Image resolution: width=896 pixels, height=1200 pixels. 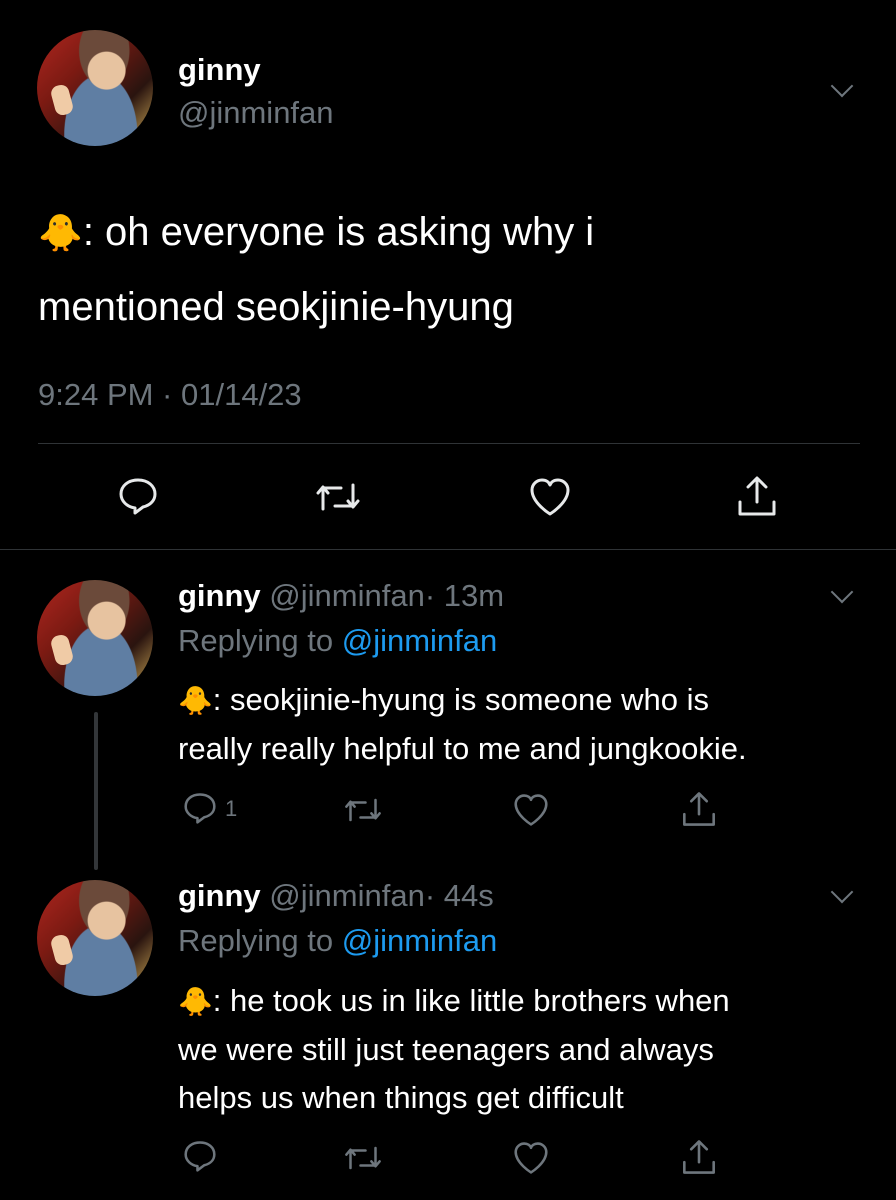 What do you see at coordinates (464, 595) in the screenshot?
I see `reply-age: · 13m` at bounding box center [464, 595].